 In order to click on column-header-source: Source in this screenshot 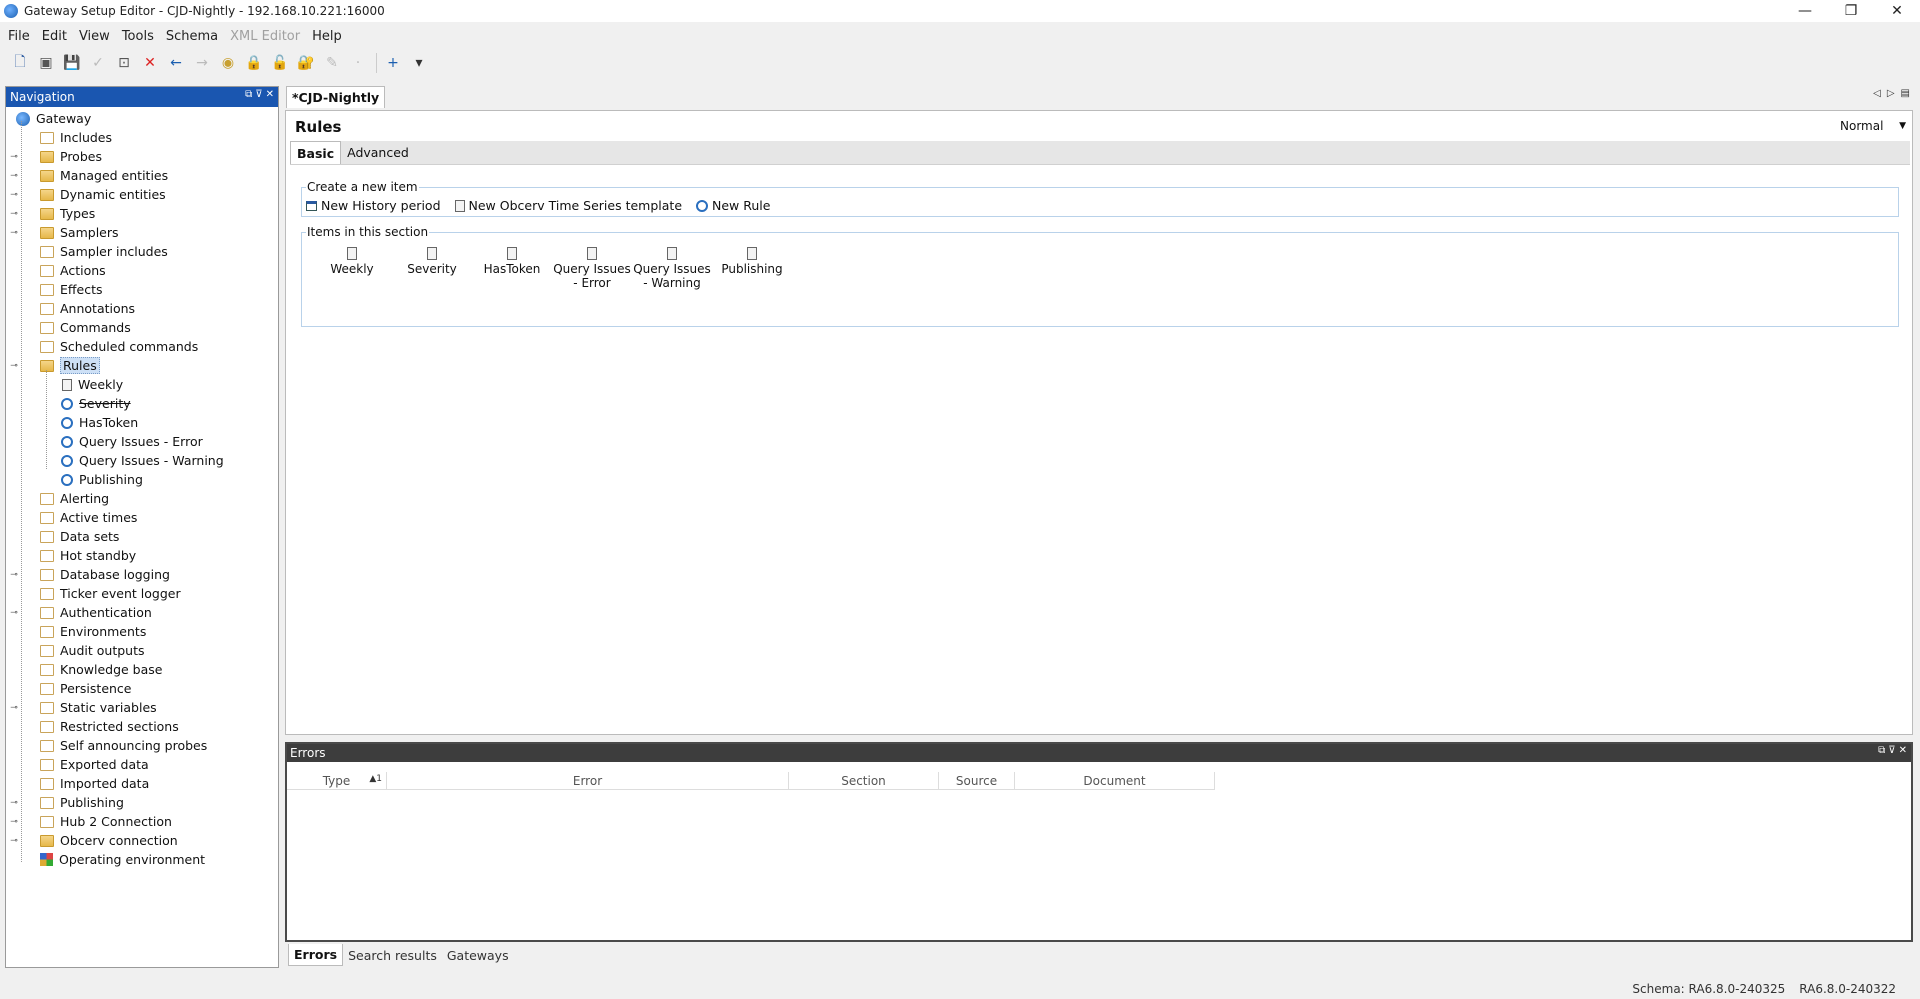, I will do `click(977, 781)`.